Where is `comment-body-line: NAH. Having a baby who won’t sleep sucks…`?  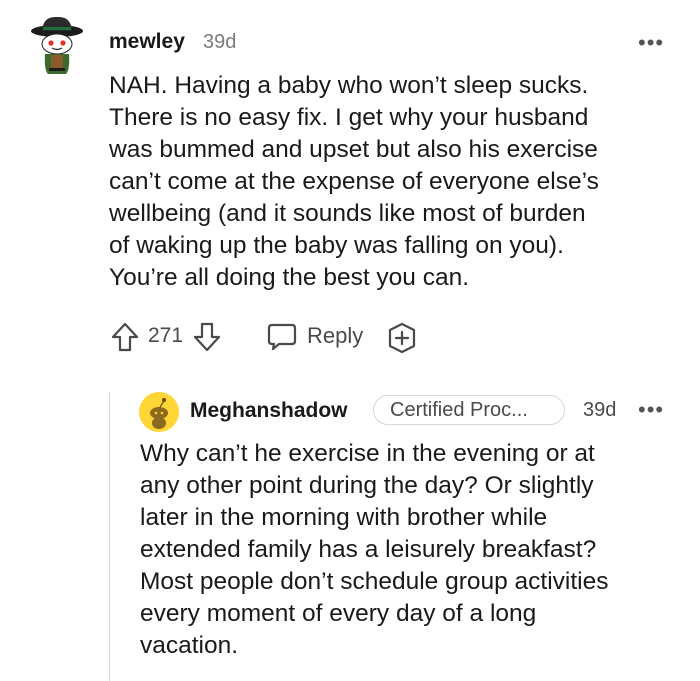 comment-body-line: NAH. Having a baby who won’t sleep sucks… is located at coordinates (349, 85).